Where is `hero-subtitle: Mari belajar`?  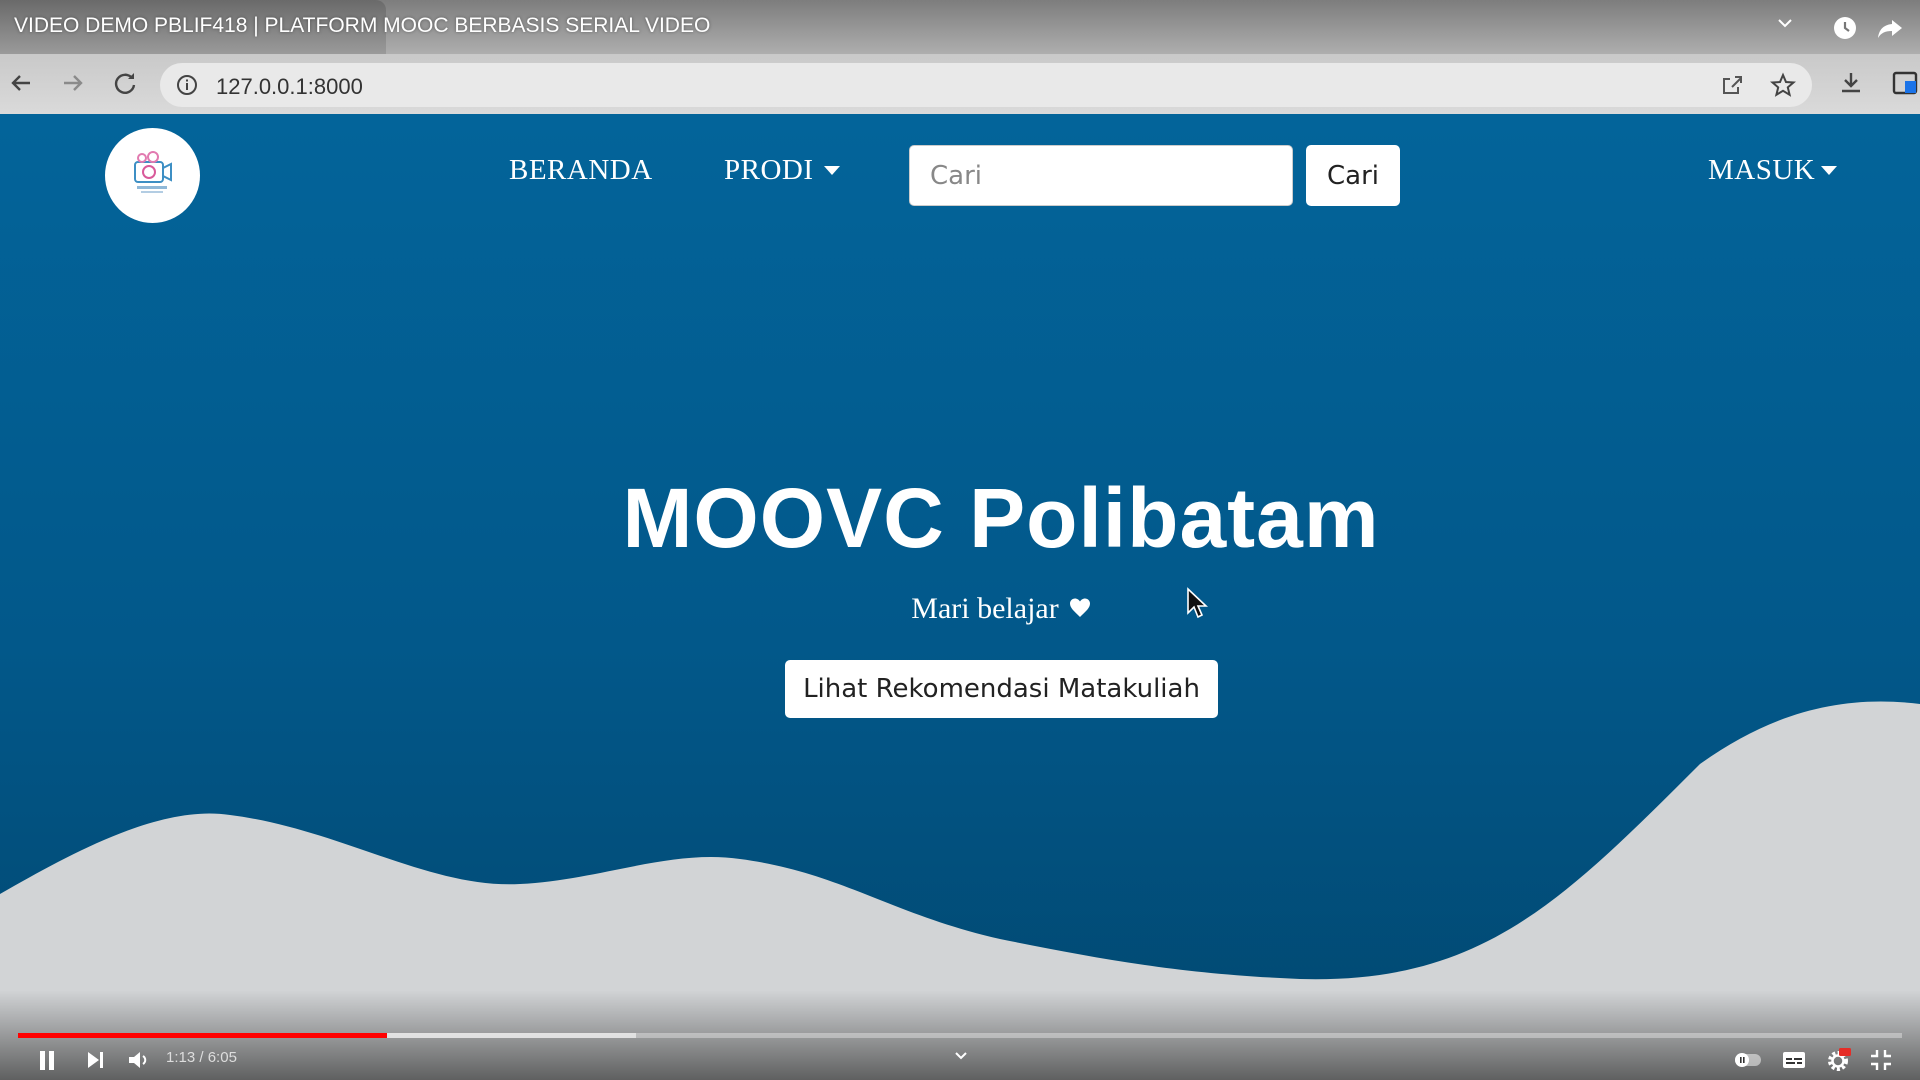 hero-subtitle: Mari belajar is located at coordinates (985, 608).